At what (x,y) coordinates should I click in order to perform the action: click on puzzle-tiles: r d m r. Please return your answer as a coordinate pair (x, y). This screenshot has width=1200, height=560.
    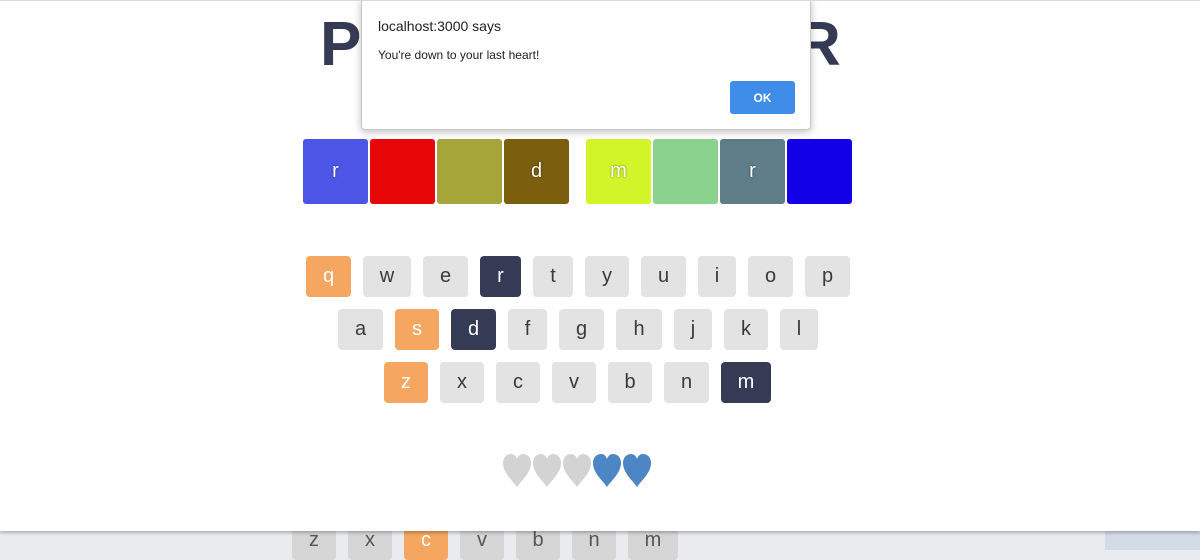
    Looking at the image, I should click on (578, 171).